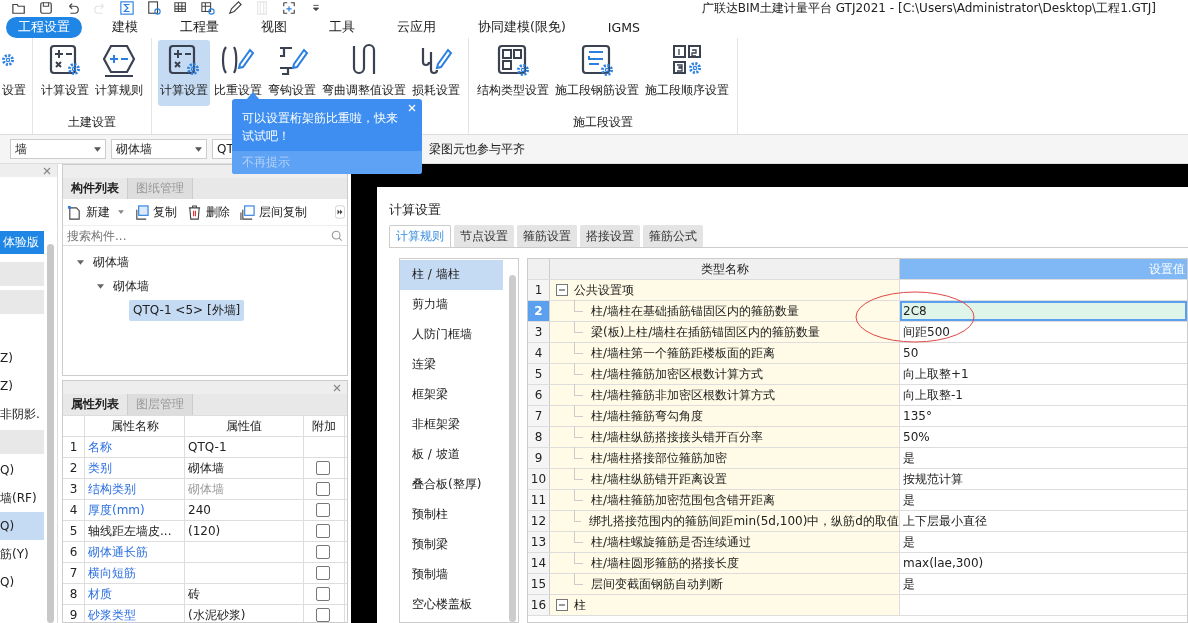 The width and height of the screenshot is (1188, 623). I want to click on ribbon-button: 损耗设置, so click(436, 73).